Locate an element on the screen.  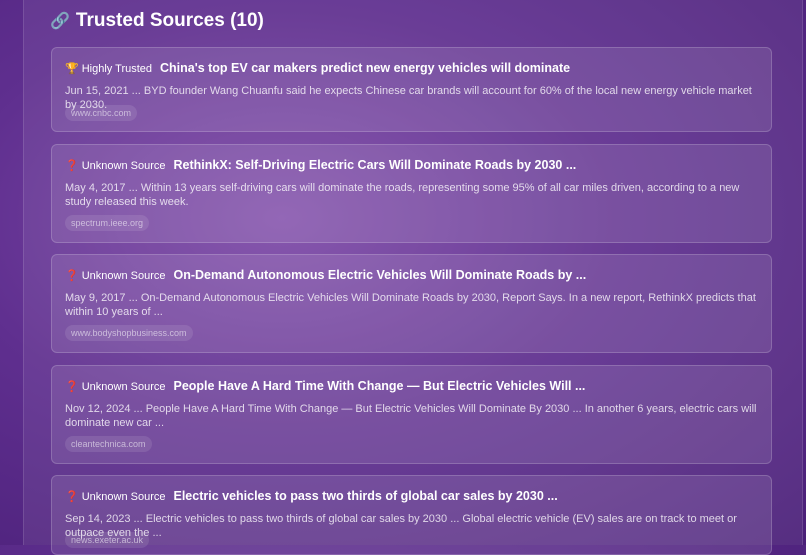
trophy-icon: 🏆 is located at coordinates (72, 69).